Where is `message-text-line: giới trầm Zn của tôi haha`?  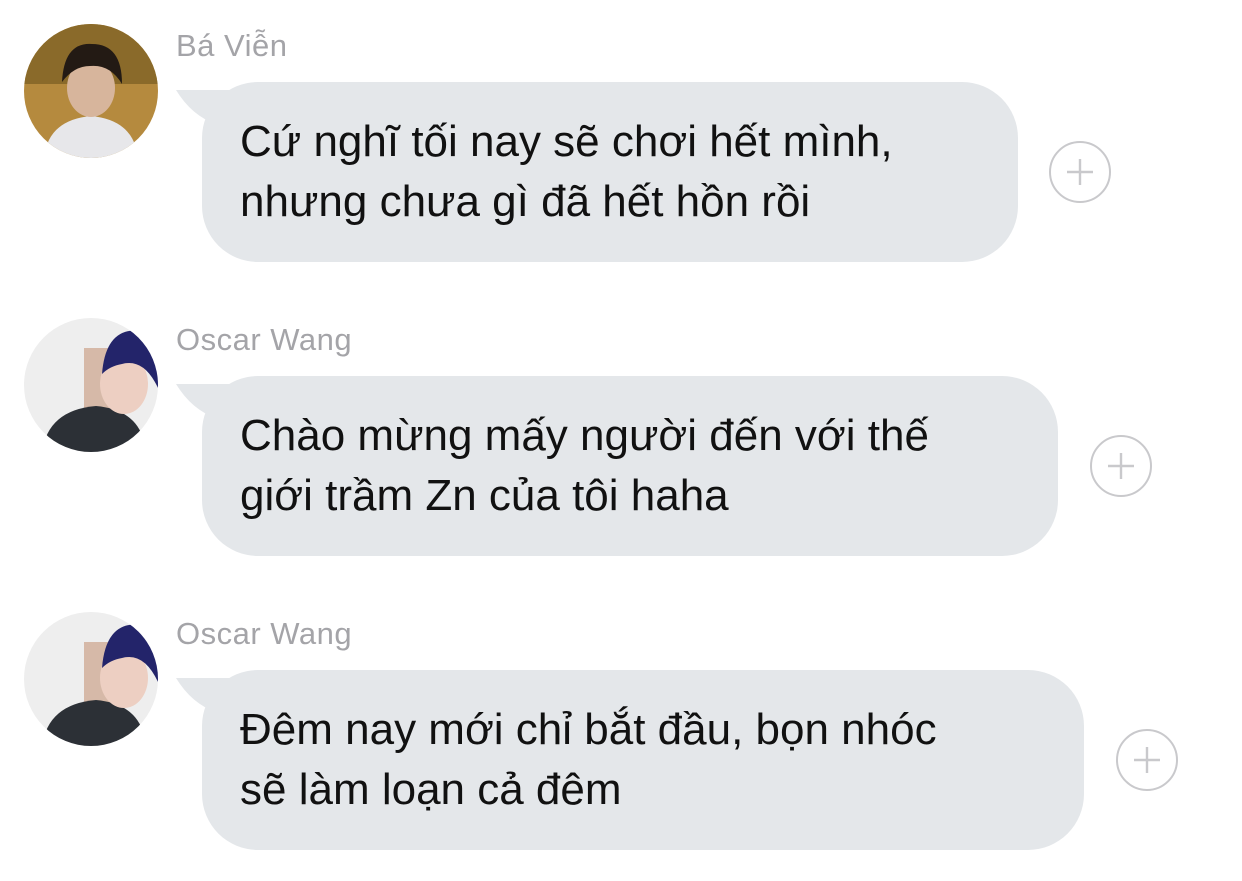 message-text-line: giới trầm Zn của tôi haha is located at coordinates (484, 495).